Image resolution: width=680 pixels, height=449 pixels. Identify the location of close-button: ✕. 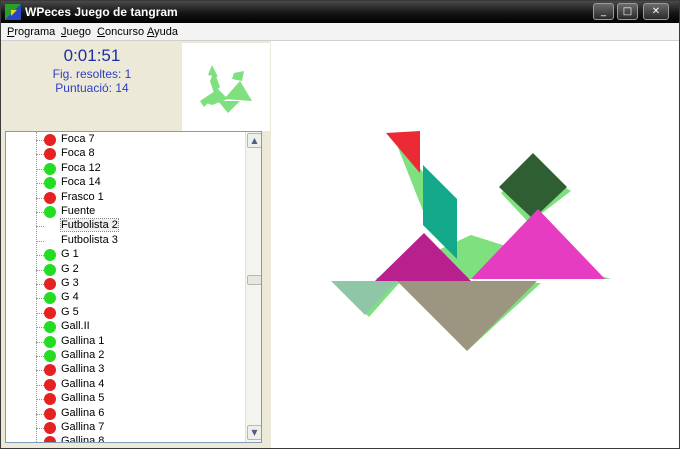
(656, 11).